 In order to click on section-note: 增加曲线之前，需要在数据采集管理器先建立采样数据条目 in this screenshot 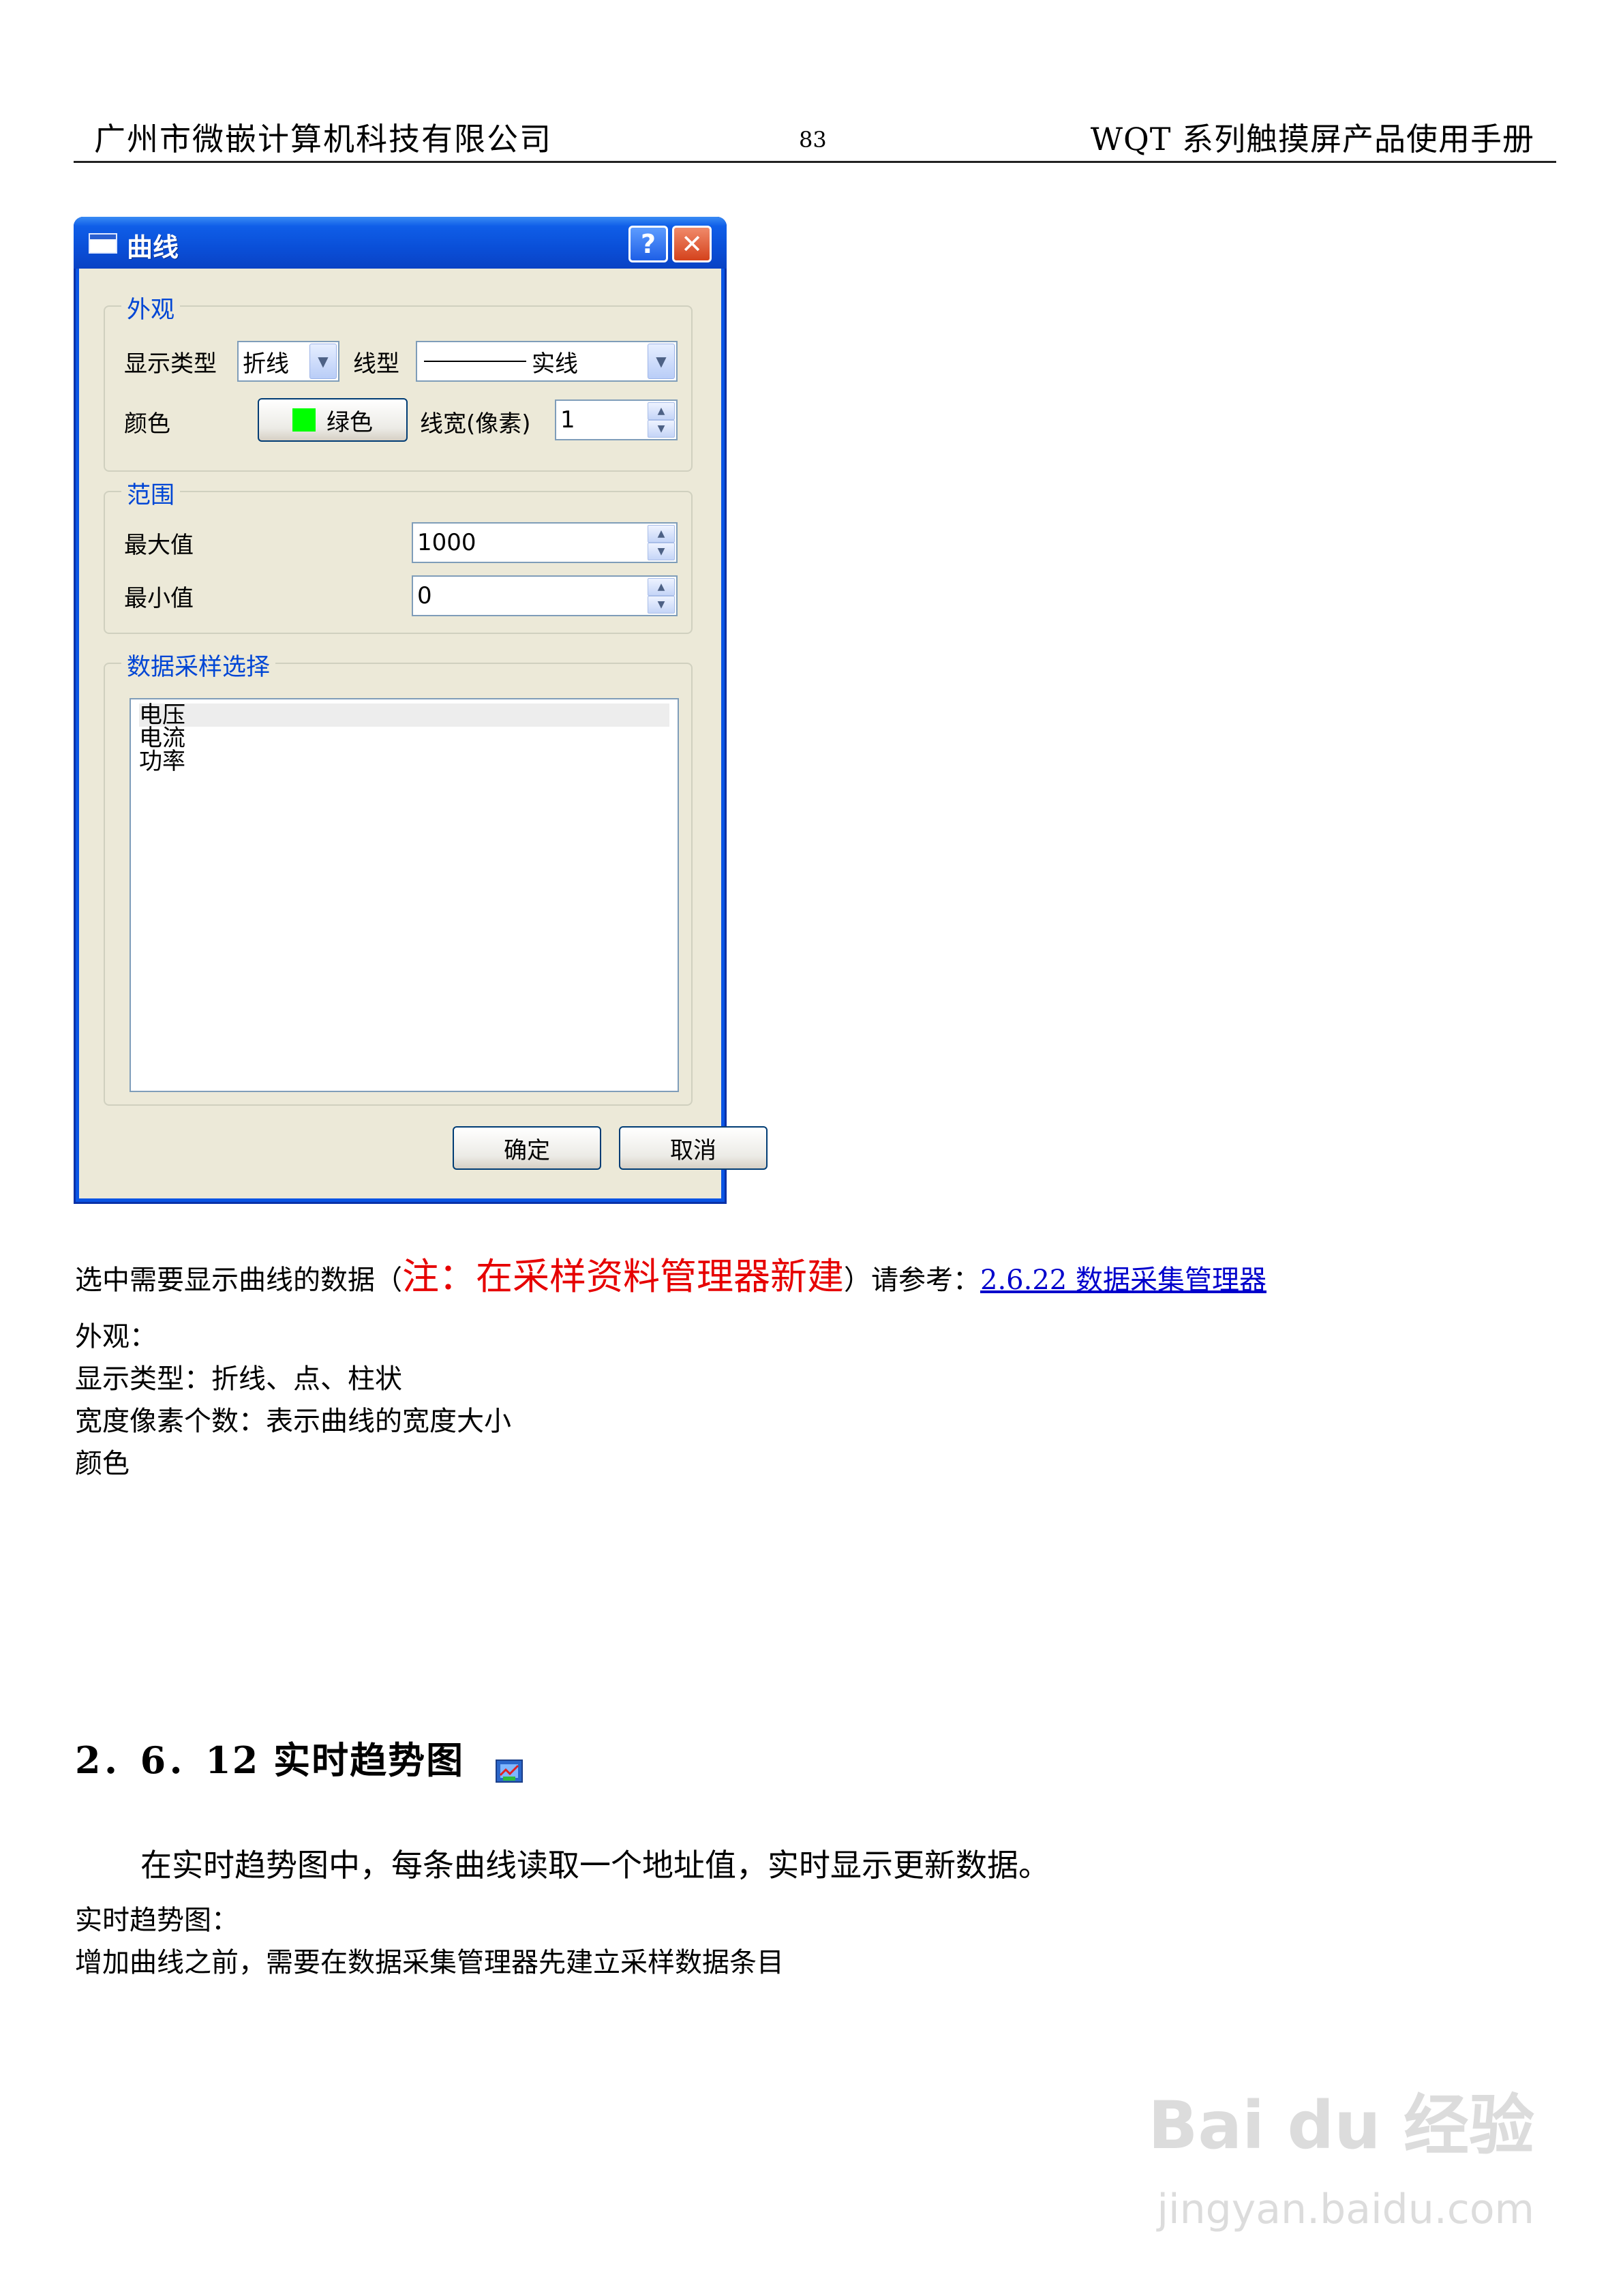, I will do `click(430, 1963)`.